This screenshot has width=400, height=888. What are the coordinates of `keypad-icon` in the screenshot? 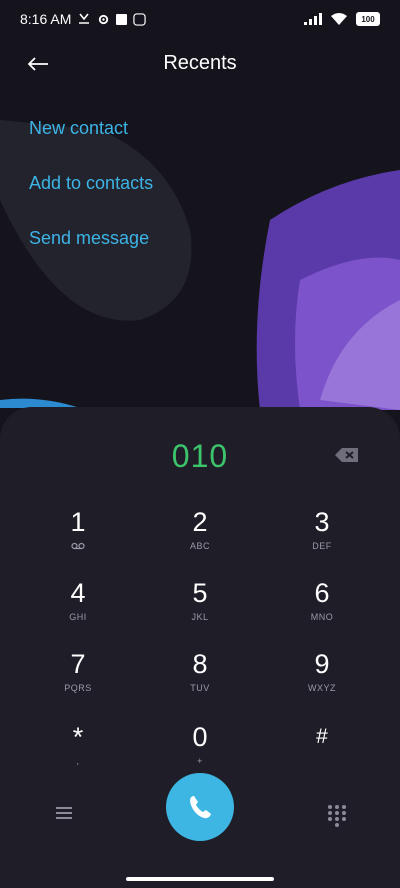 It's located at (337, 815).